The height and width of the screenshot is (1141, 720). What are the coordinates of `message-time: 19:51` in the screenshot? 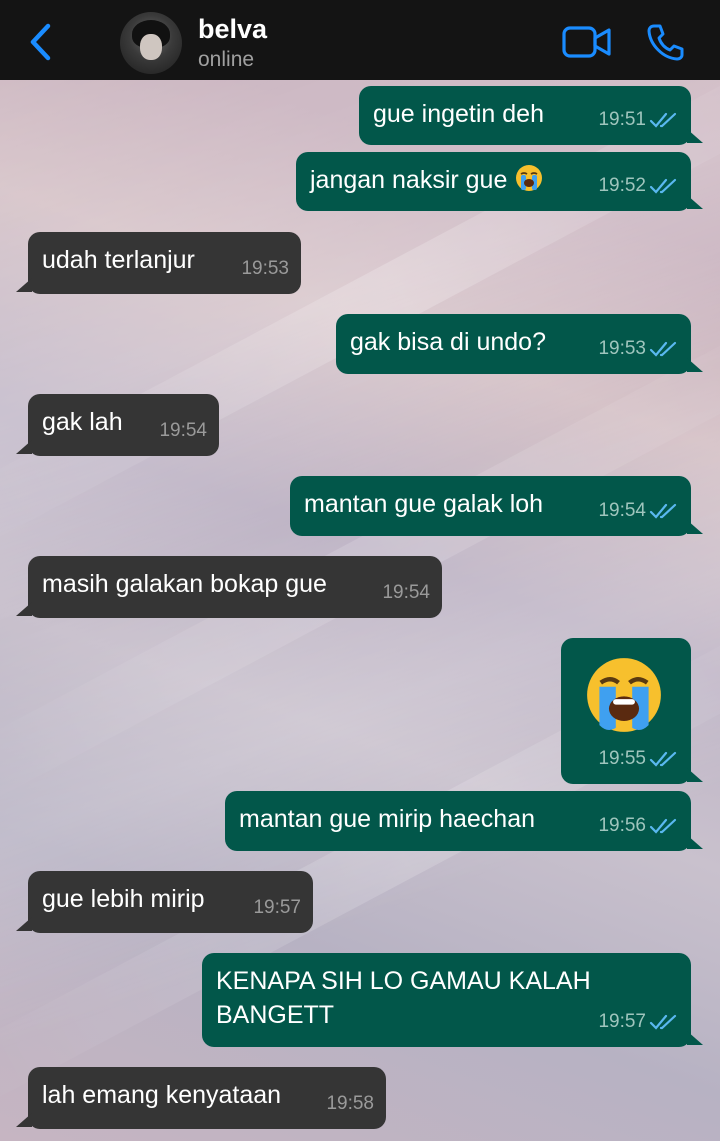 It's located at (622, 119).